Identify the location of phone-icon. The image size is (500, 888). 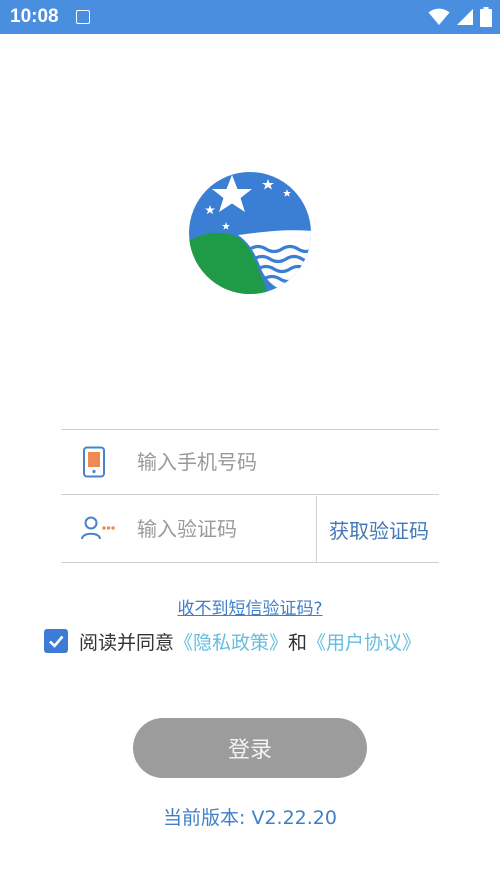
(94, 462).